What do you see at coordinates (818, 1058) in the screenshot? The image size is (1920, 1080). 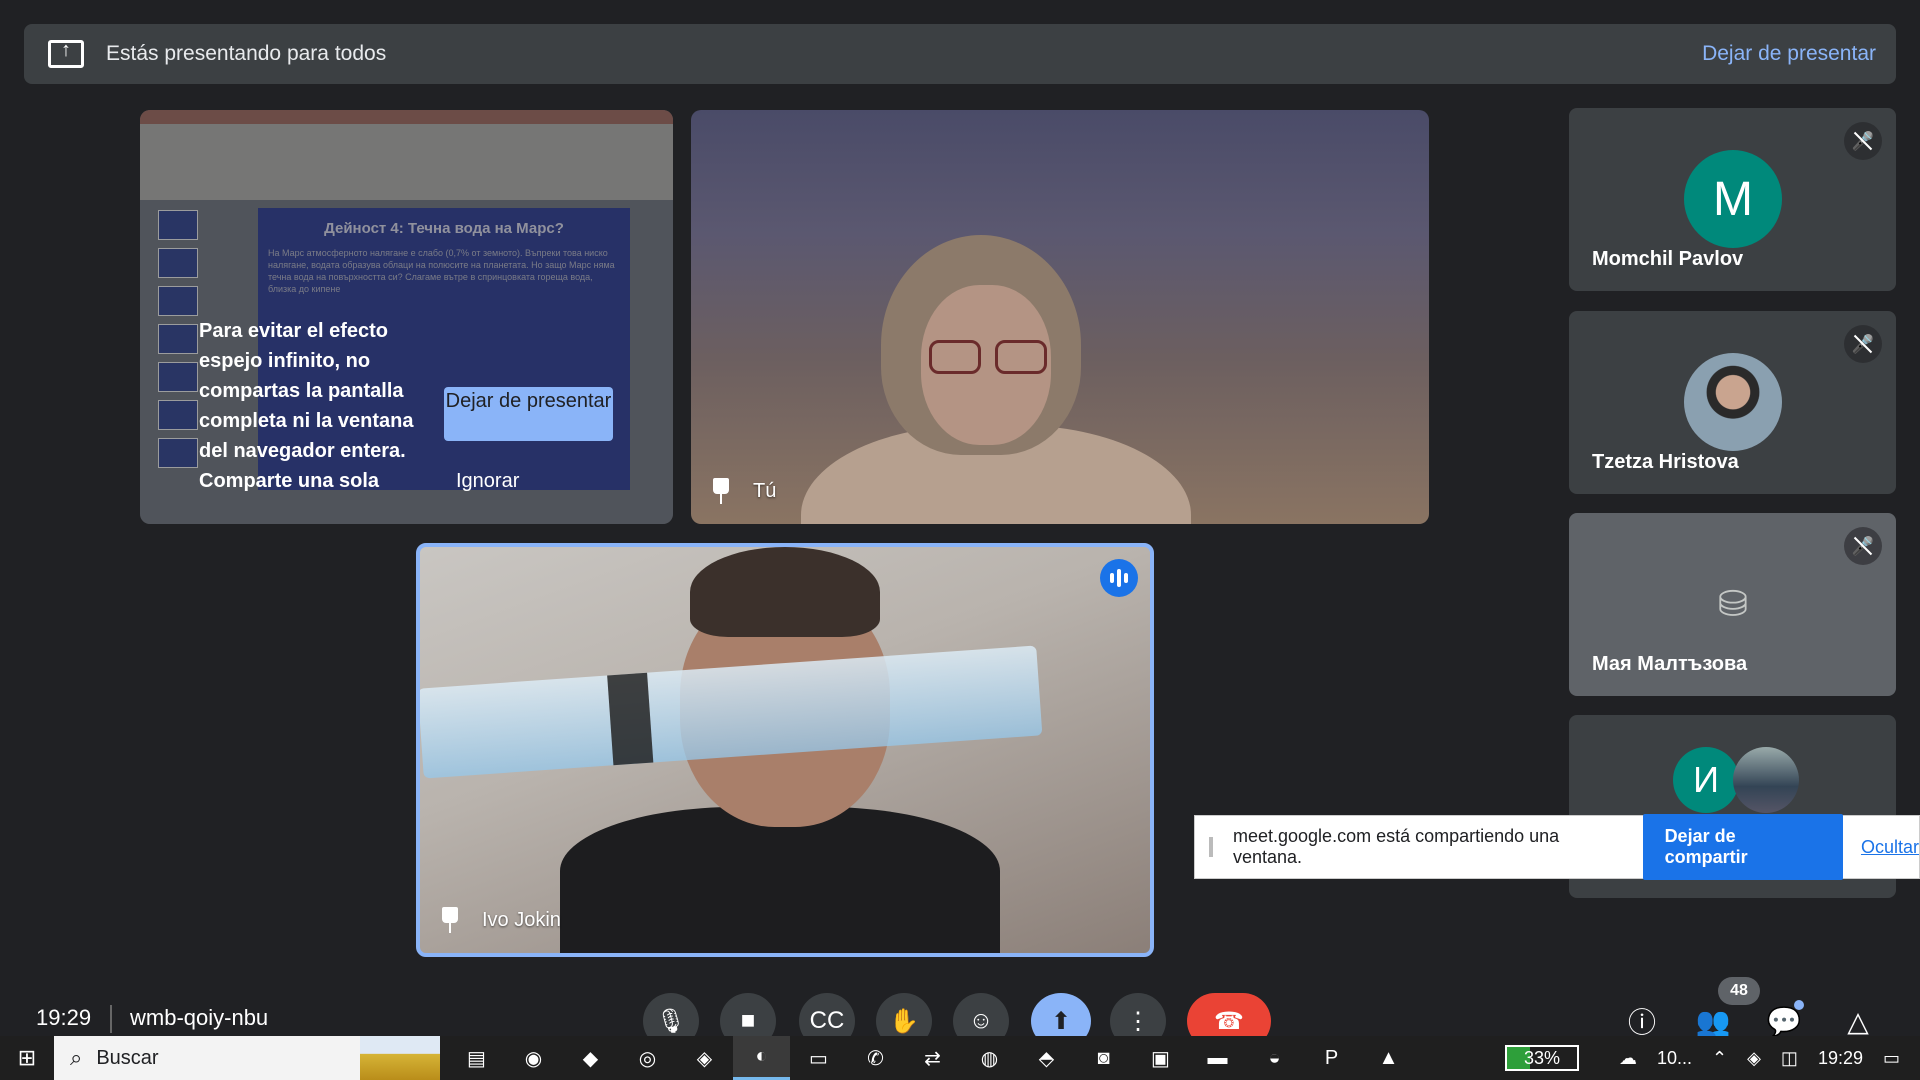 I see `app-icon: ▭` at bounding box center [818, 1058].